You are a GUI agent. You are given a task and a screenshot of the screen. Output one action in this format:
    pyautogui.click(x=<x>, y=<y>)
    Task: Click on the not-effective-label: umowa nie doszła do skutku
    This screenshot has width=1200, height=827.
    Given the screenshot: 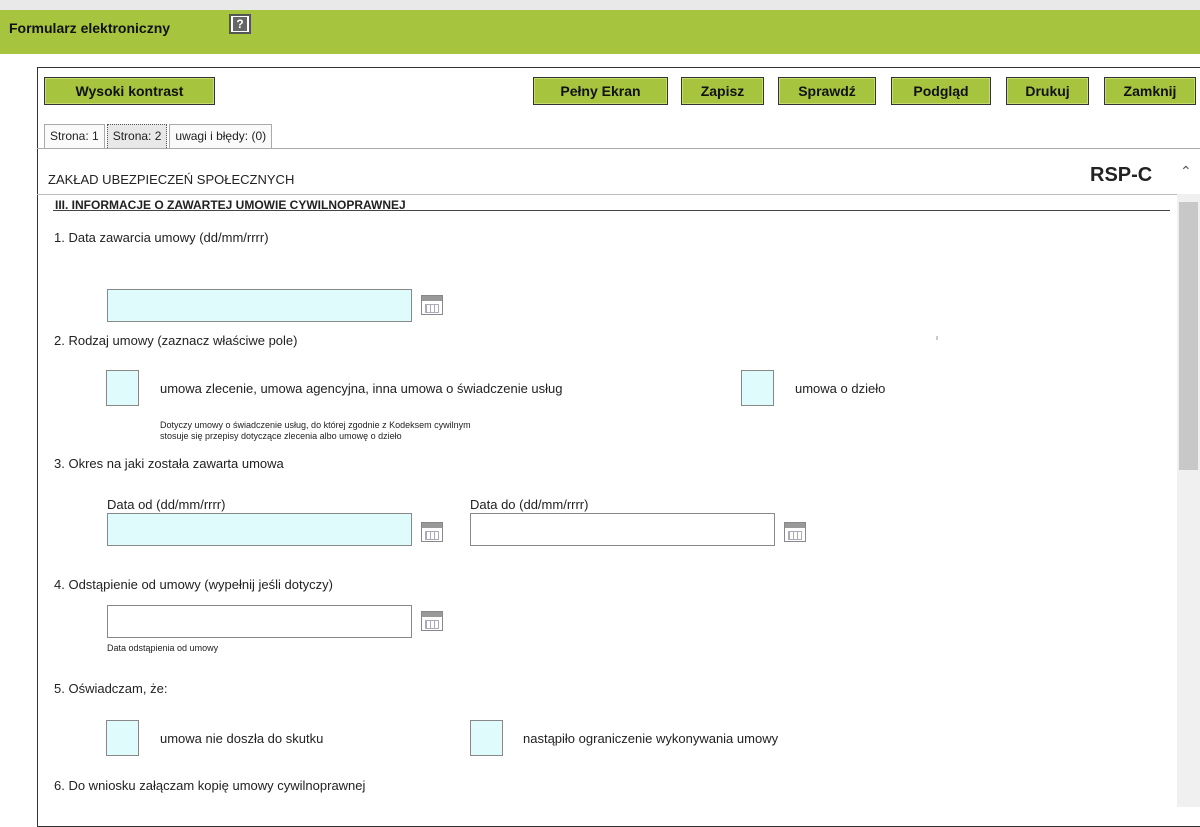 What is the action you would take?
    pyautogui.click(x=242, y=738)
    